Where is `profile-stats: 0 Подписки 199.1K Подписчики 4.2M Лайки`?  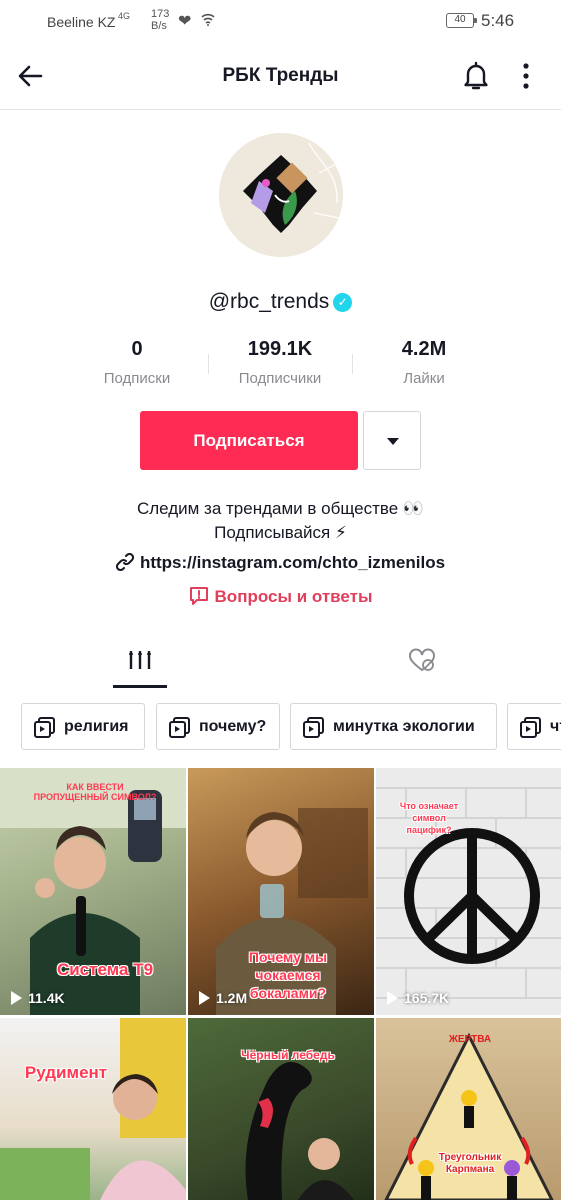 profile-stats: 0 Подписки 199.1K Подписчики 4.2M Лайки is located at coordinates (280, 366).